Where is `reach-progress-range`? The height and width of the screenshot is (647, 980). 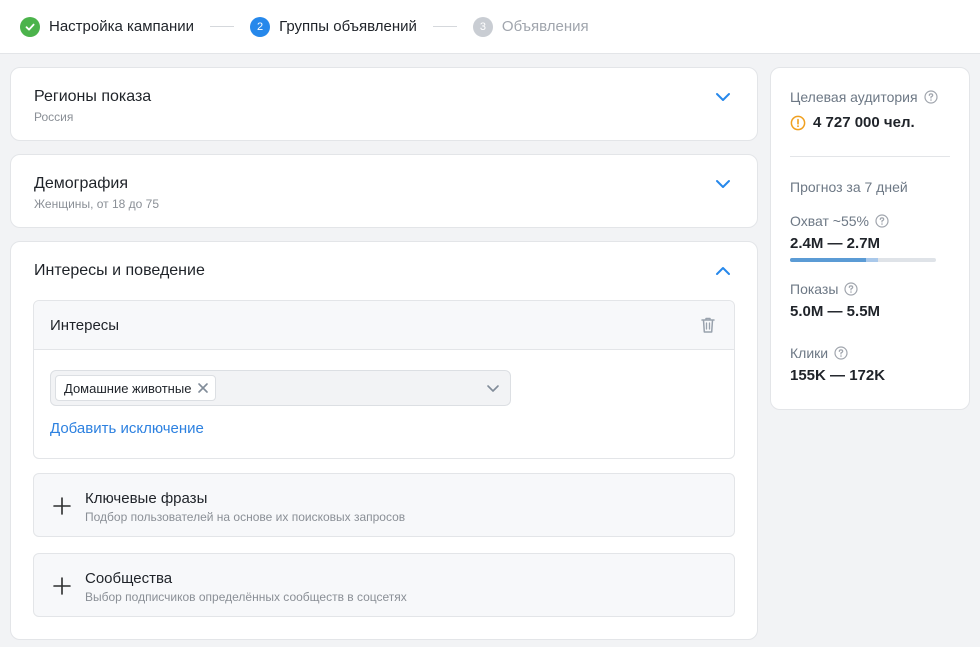 reach-progress-range is located at coordinates (871, 260).